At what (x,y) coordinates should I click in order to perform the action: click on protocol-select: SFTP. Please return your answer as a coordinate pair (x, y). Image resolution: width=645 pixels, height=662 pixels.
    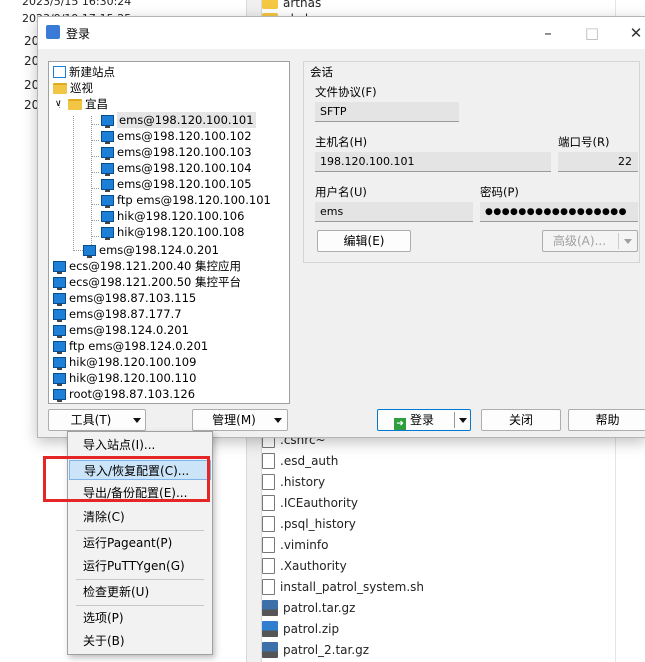
    Looking at the image, I should click on (387, 112).